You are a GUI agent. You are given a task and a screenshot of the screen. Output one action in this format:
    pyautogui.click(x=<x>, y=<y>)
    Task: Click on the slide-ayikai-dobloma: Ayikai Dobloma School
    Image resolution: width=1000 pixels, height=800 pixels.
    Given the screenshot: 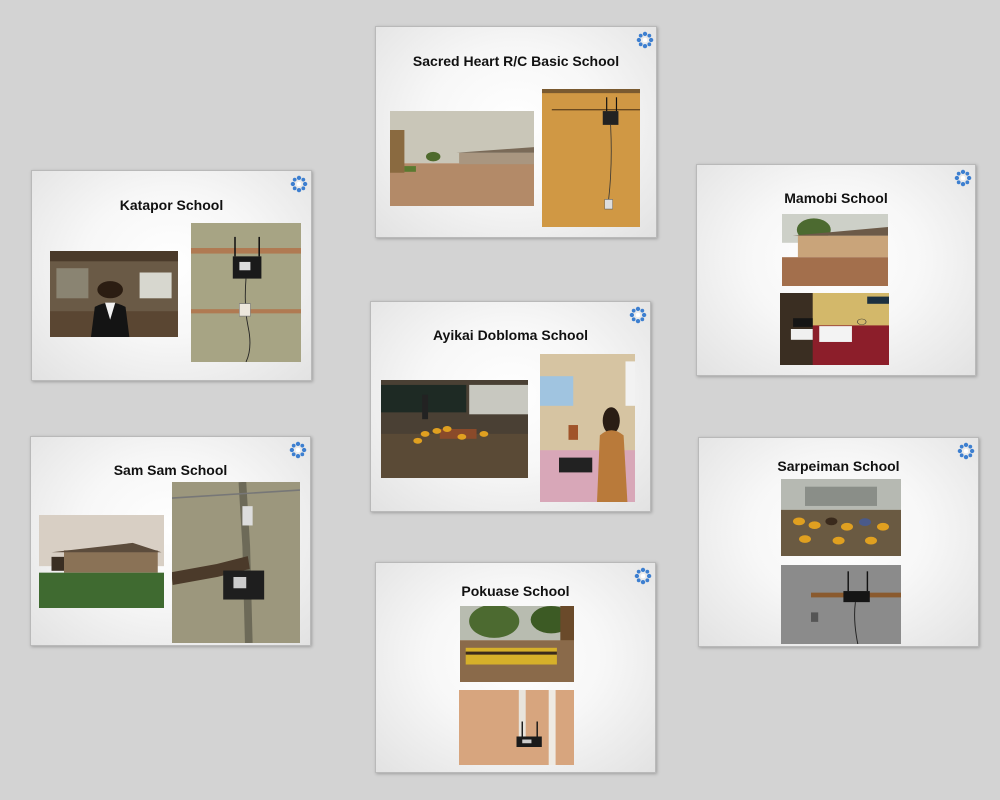 What is the action you would take?
    pyautogui.click(x=510, y=406)
    